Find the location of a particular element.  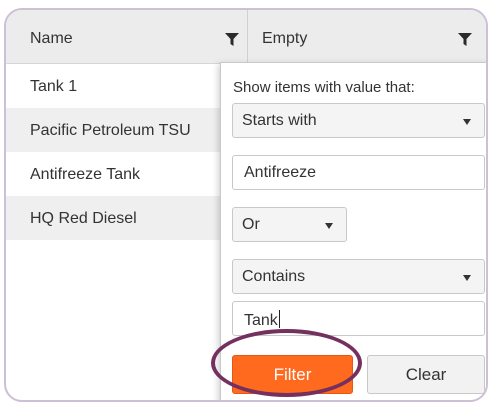

filter-value1-text: Antifreeze is located at coordinates (280, 172).